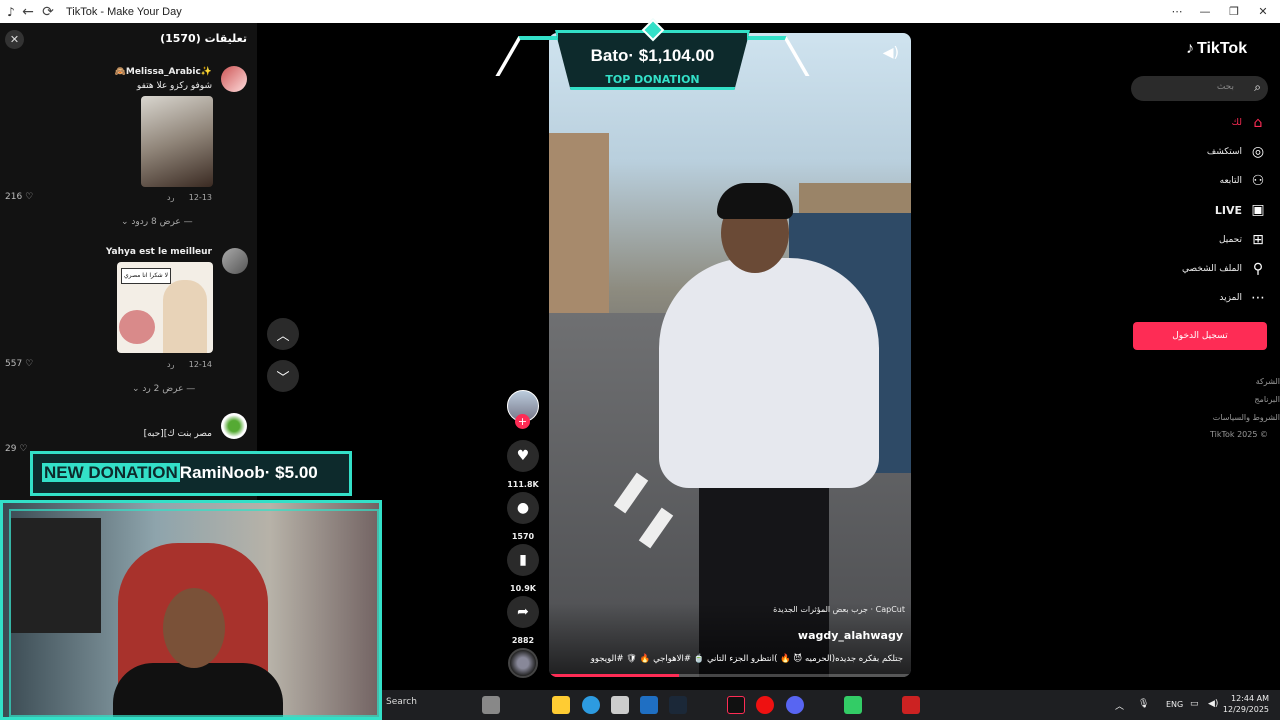 The height and width of the screenshot is (720, 1280). Describe the element at coordinates (1194, 704) in the screenshot. I see `network-icon: ▭` at that location.